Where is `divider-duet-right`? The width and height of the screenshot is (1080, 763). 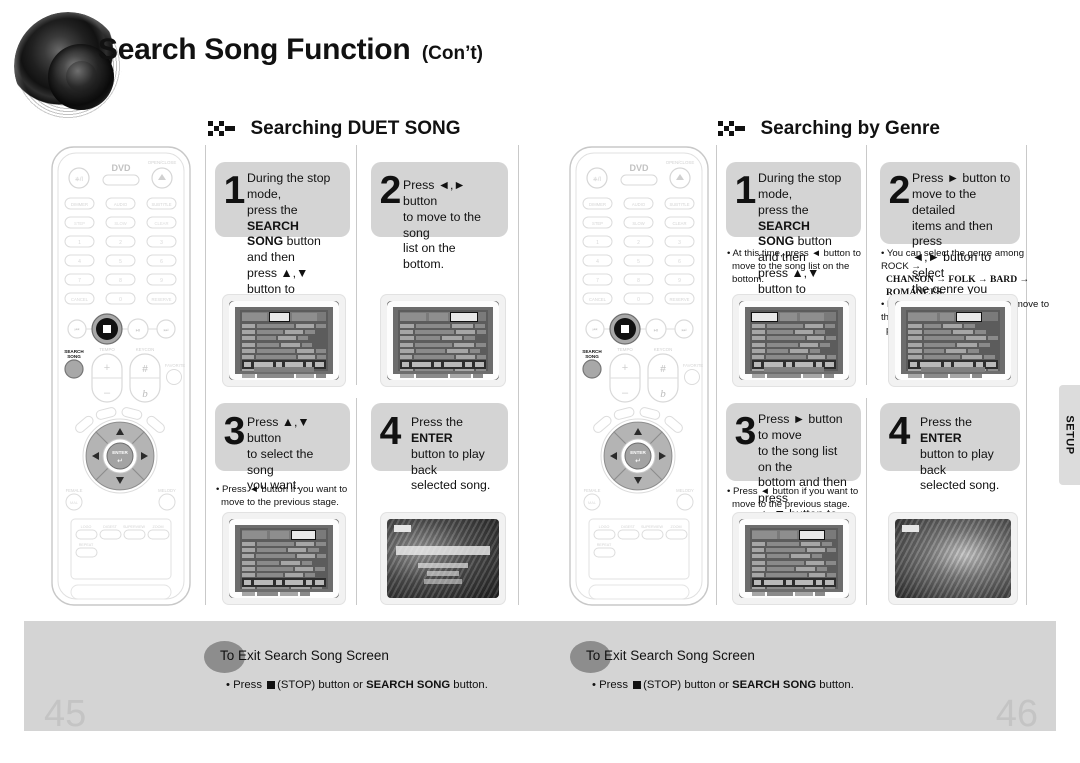 divider-duet-right is located at coordinates (518, 375).